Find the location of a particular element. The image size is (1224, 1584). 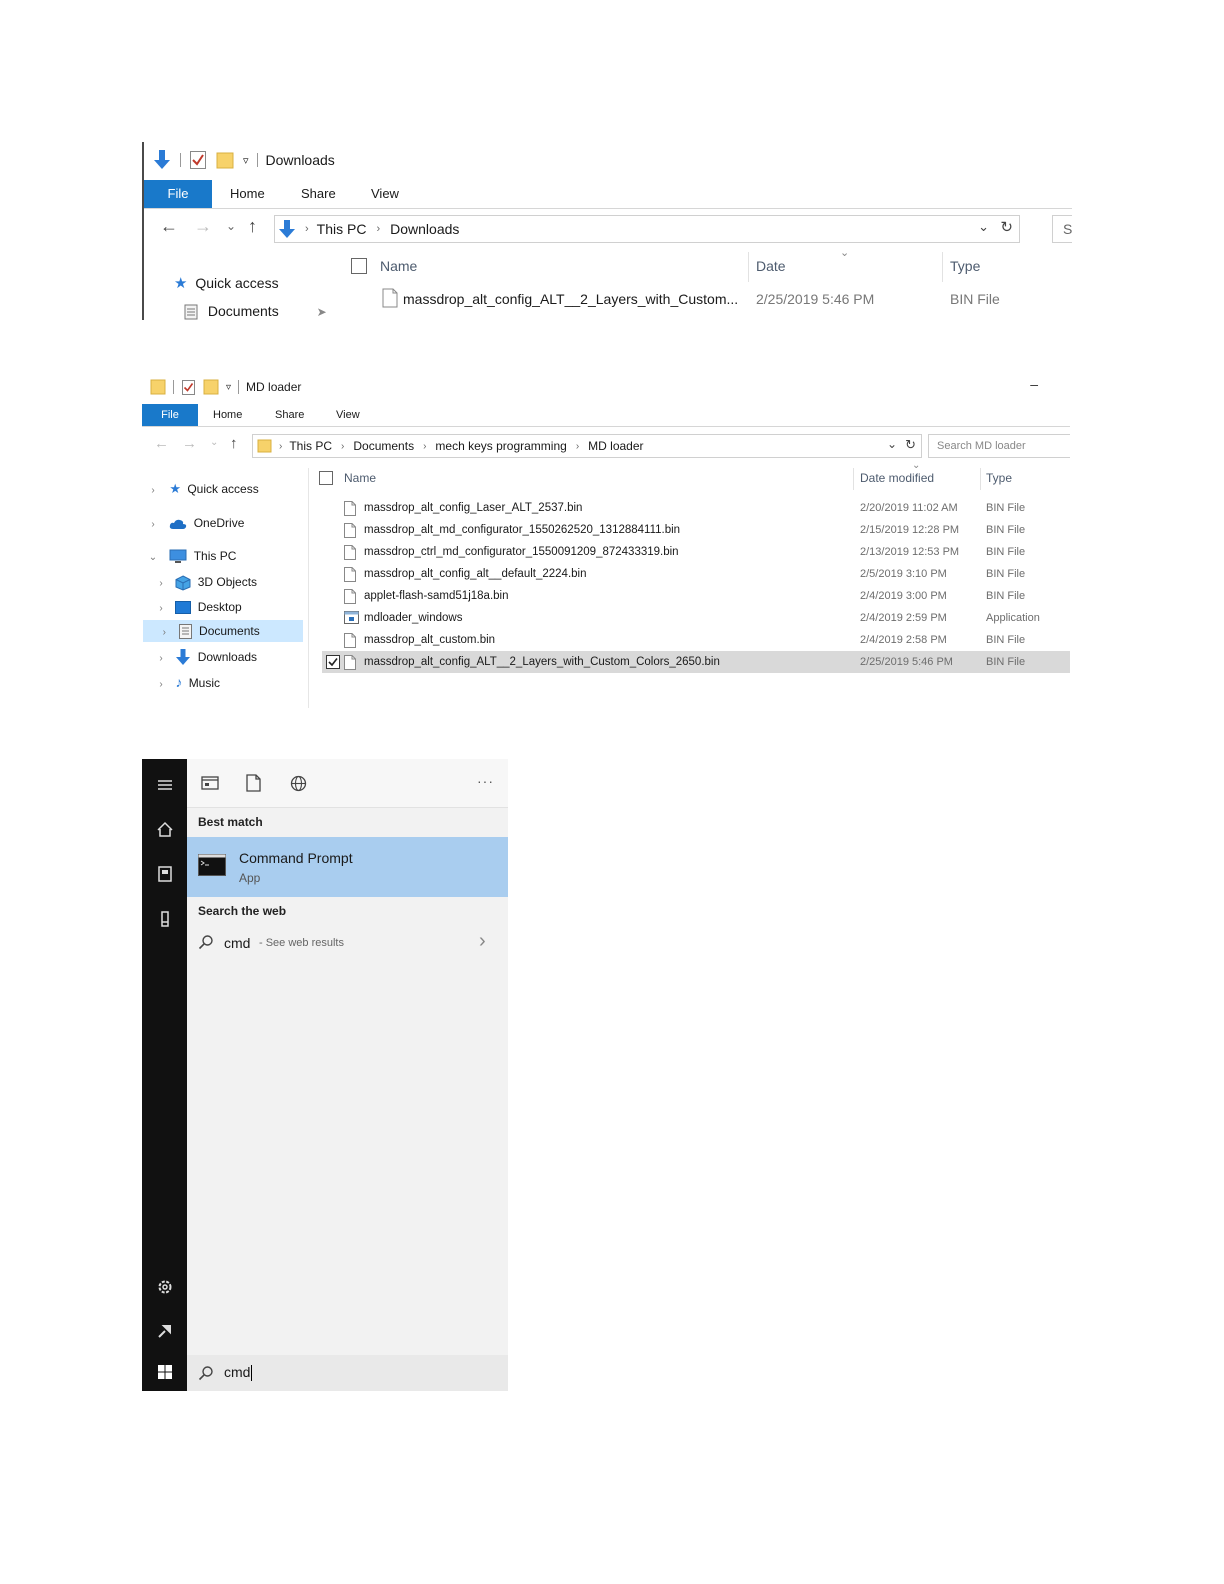

nav-item-documents: Documents ➤ is located at coordinates (255, 311).